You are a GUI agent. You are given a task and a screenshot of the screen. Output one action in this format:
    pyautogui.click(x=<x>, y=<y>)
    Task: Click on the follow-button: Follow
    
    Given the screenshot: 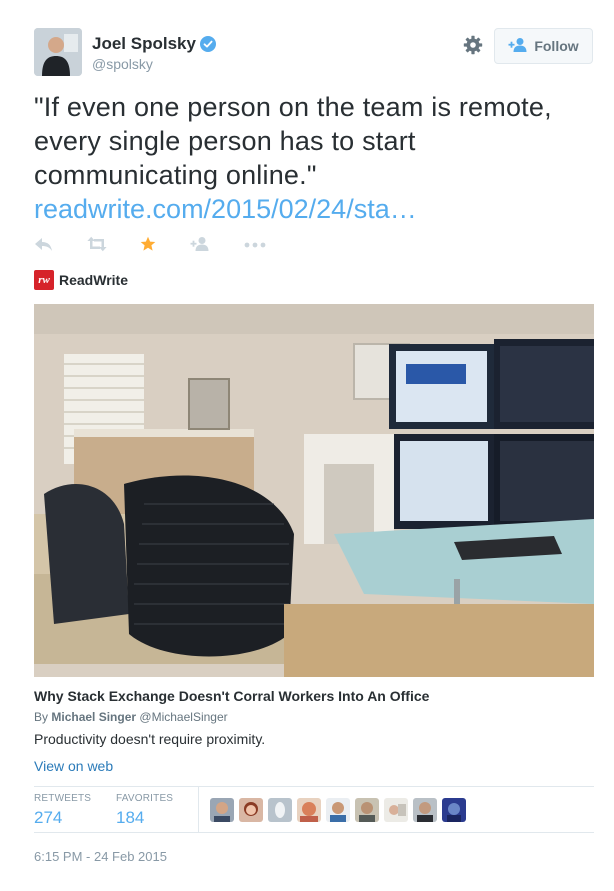 What is the action you would take?
    pyautogui.click(x=543, y=46)
    